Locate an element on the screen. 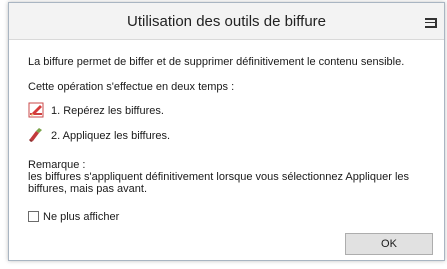 The image size is (447, 269). dialog-titlebar: Utilisation des outils de biffure is located at coordinates (226, 21).